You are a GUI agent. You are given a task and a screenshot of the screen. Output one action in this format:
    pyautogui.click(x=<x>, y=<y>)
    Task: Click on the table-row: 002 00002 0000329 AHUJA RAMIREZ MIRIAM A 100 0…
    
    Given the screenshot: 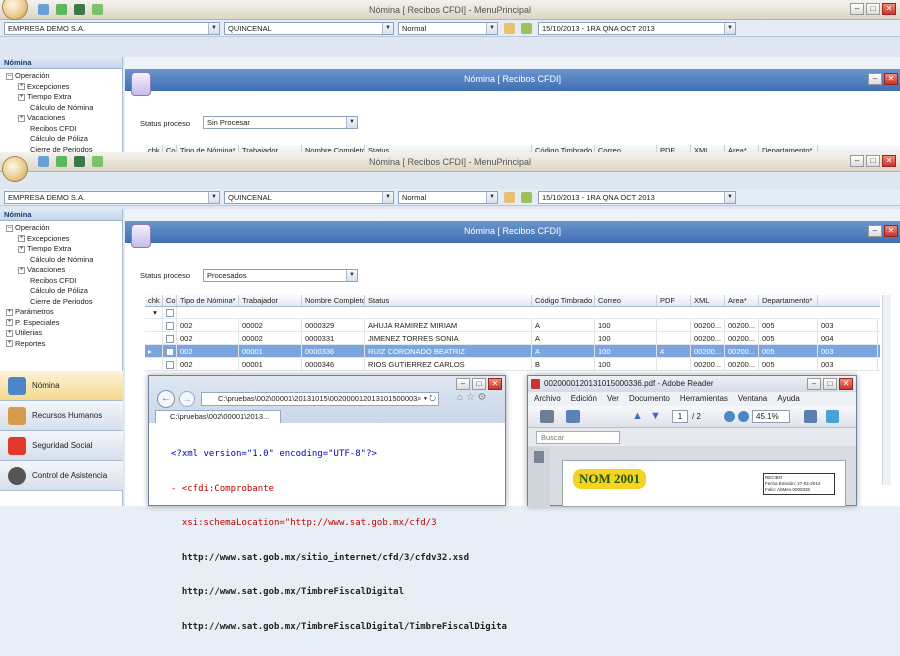 What is the action you would take?
    pyautogui.click(x=512, y=325)
    